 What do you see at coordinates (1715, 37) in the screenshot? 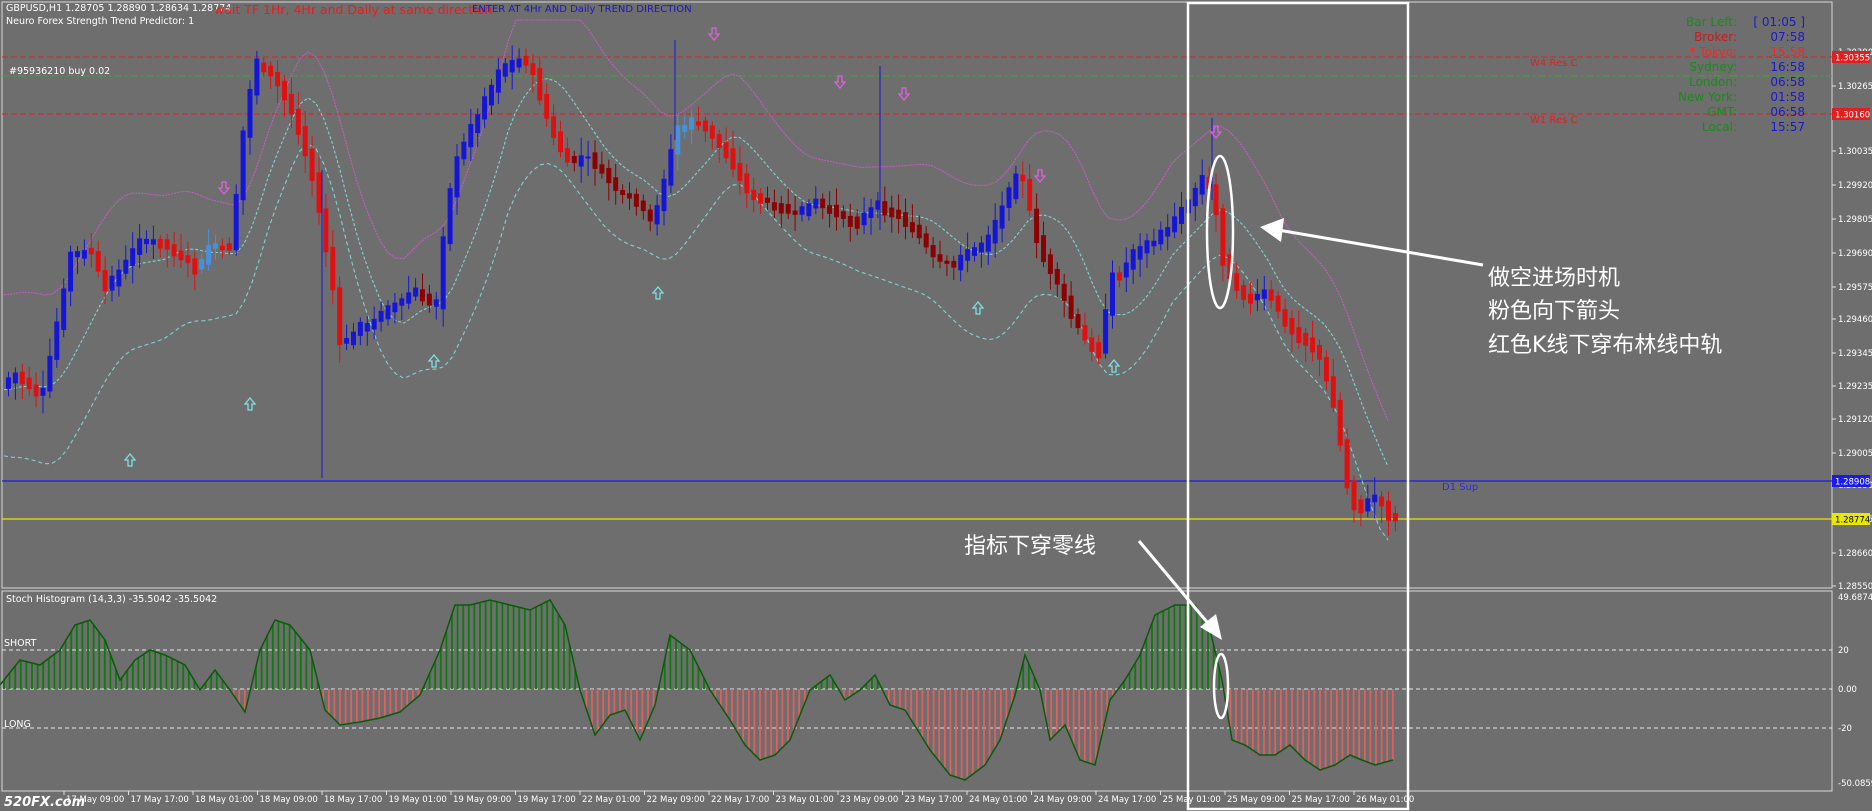
I see `info-label-1: Broker:` at bounding box center [1715, 37].